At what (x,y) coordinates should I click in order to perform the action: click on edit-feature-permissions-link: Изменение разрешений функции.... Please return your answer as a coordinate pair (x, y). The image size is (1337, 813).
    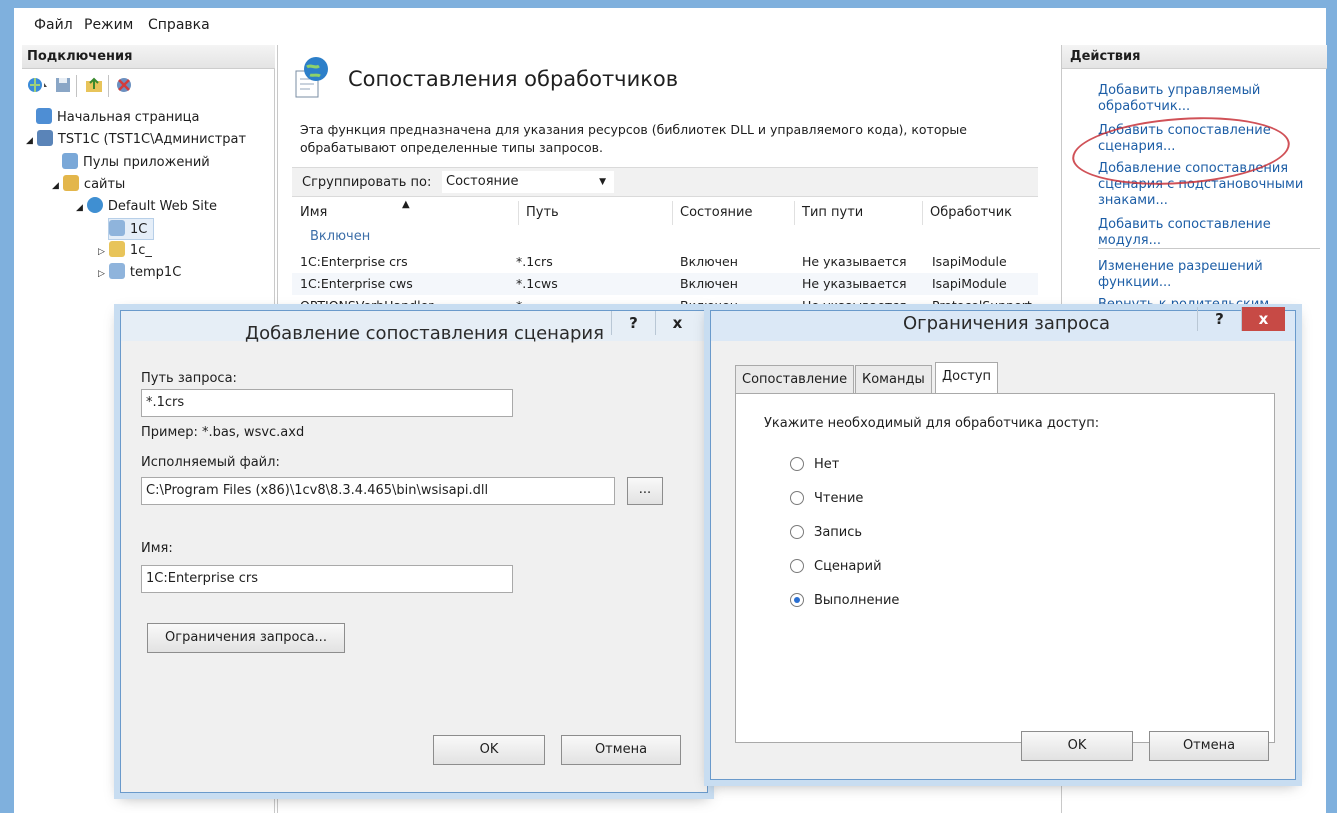
    Looking at the image, I should click on (1210, 275).